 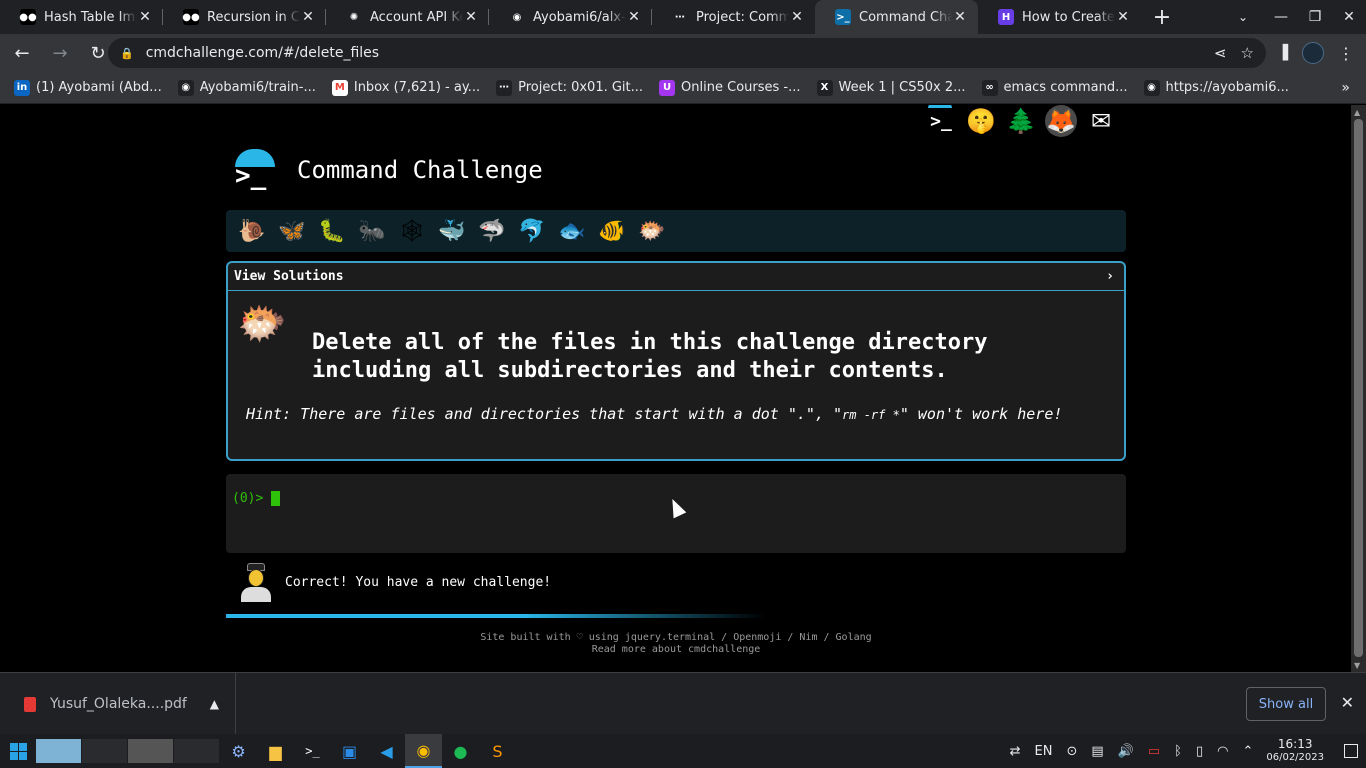 What do you see at coordinates (420, 170) in the screenshot?
I see `site-title: Command Challenge` at bounding box center [420, 170].